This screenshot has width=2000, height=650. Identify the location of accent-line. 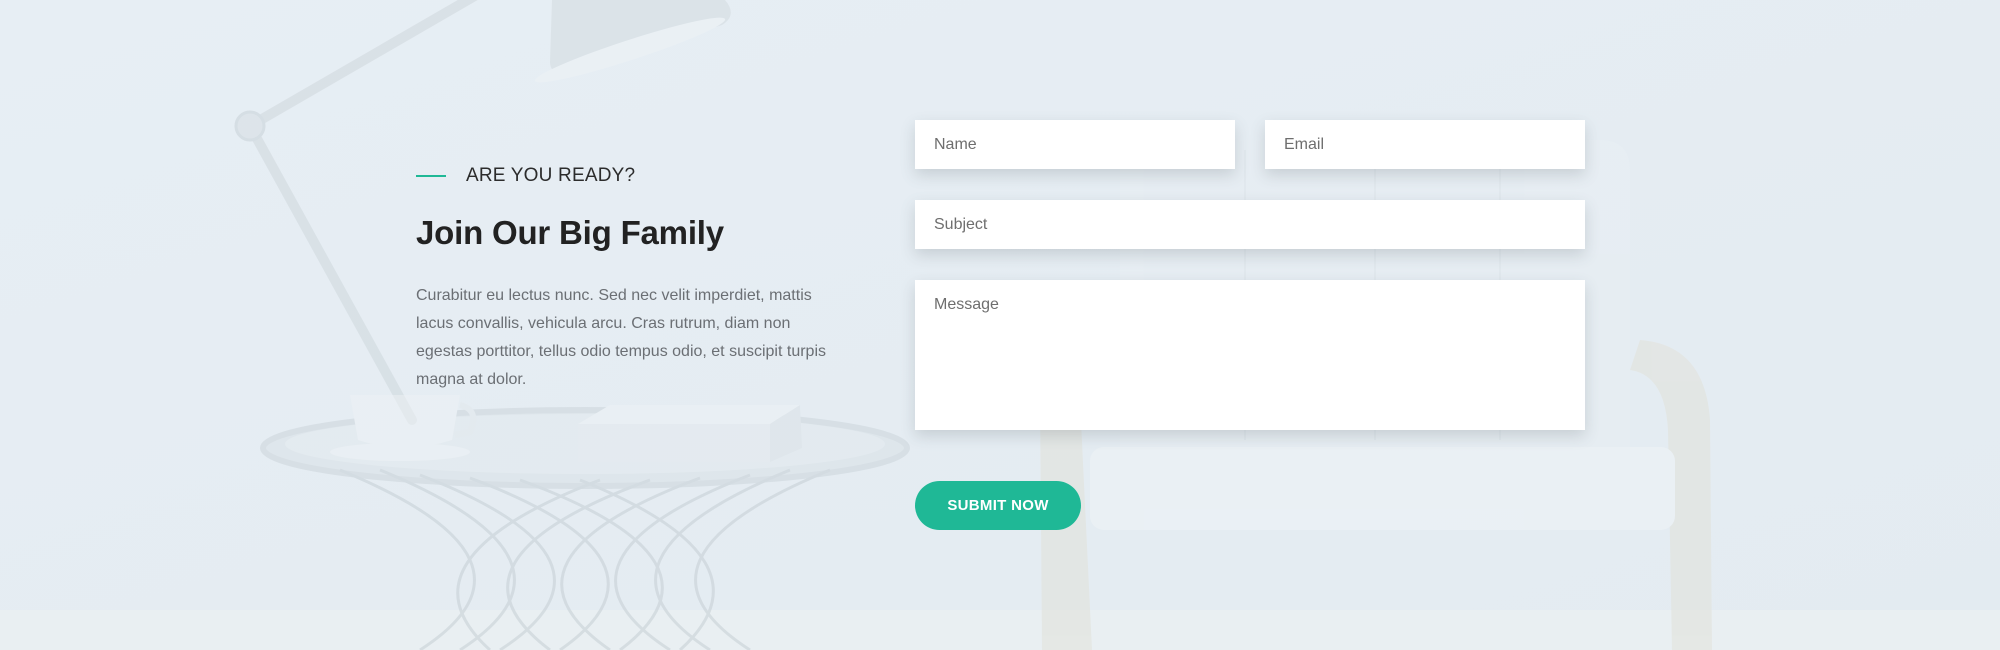
(431, 176).